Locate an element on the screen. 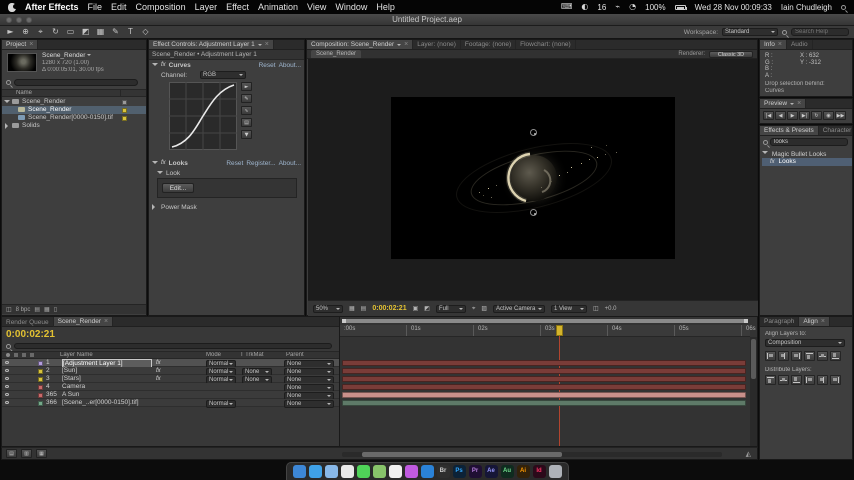  status-count: 16 is located at coordinates (601, 7).